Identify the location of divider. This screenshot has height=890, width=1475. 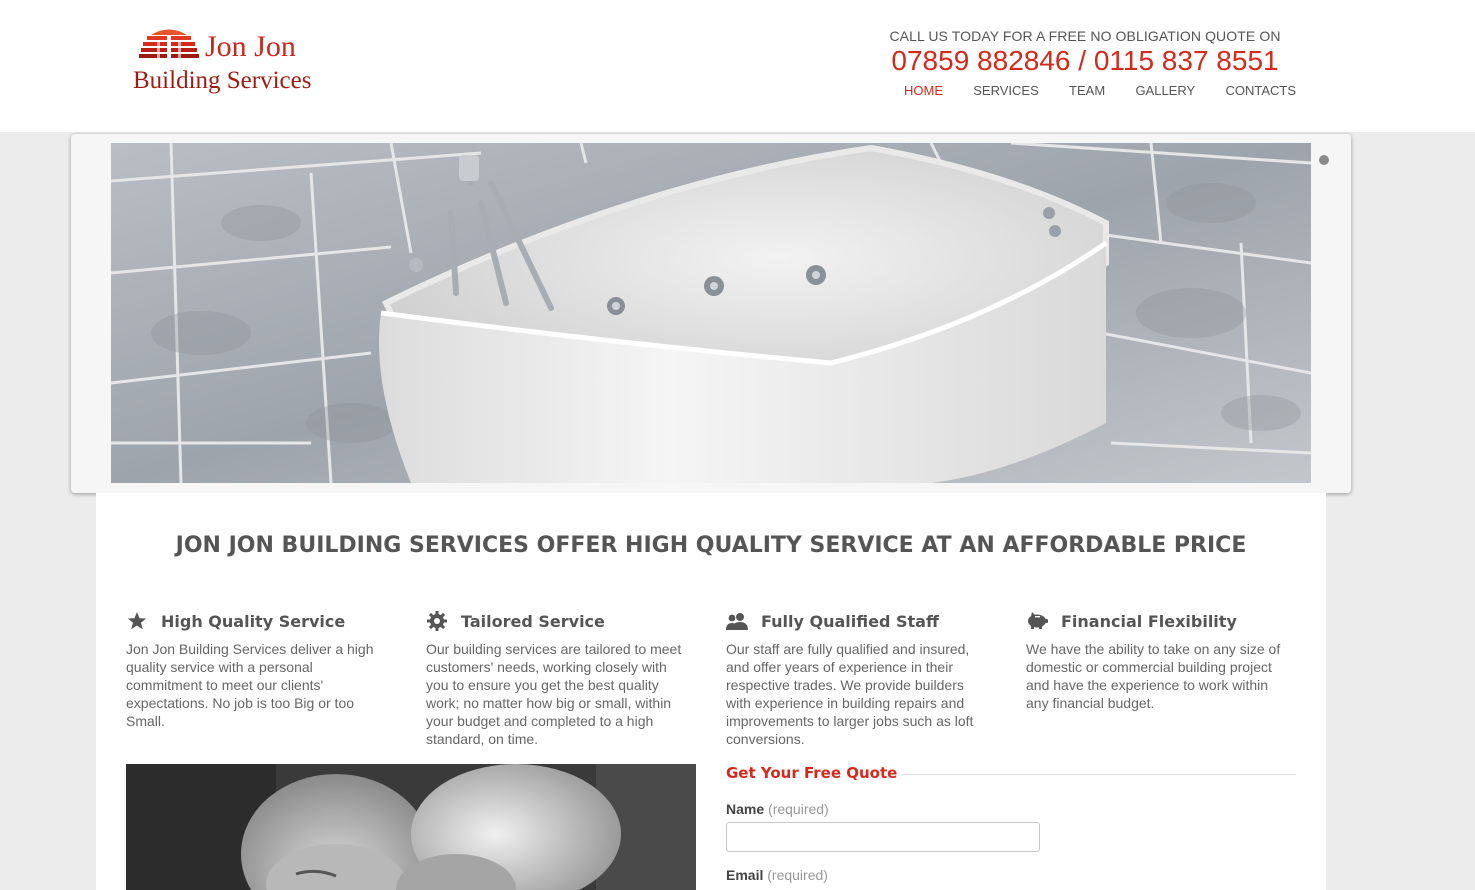
(1099, 774).